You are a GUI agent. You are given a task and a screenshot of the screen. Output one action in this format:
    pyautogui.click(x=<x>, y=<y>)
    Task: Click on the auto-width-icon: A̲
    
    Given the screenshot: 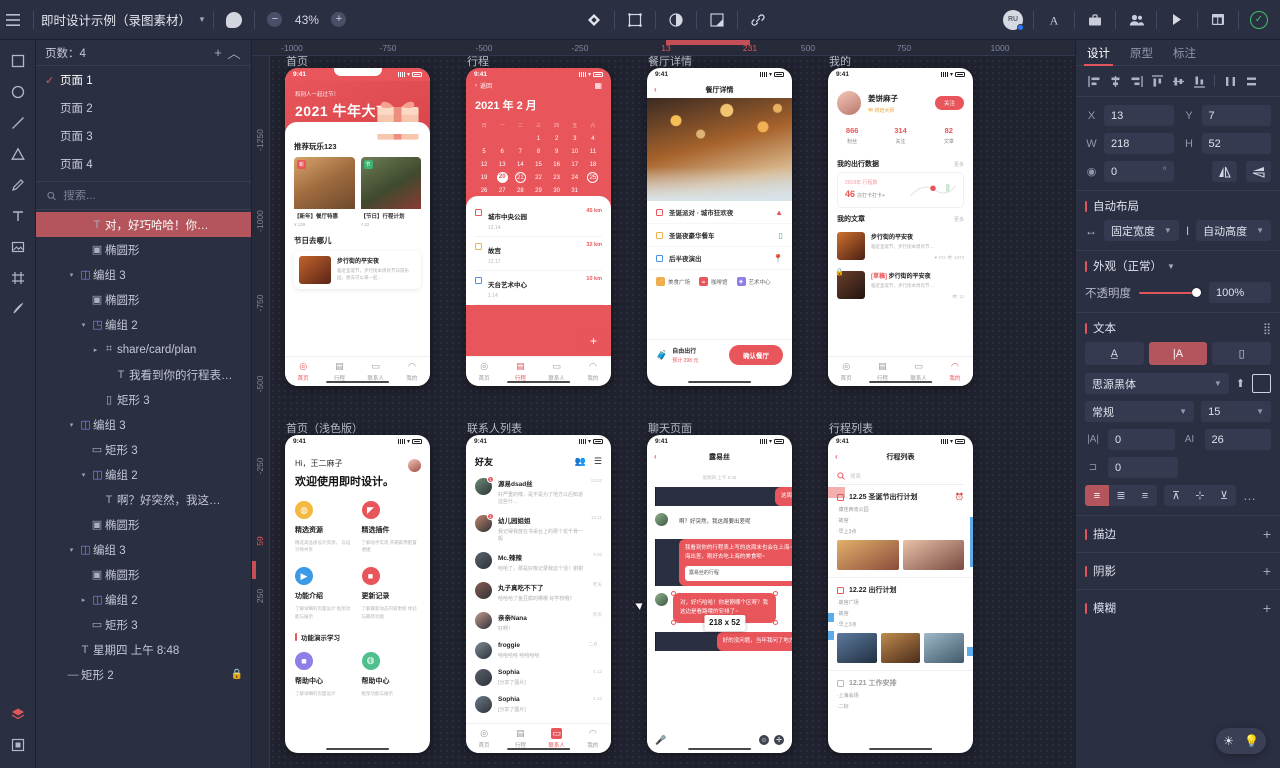 What is the action you would take?
    pyautogui.click(x=1114, y=353)
    